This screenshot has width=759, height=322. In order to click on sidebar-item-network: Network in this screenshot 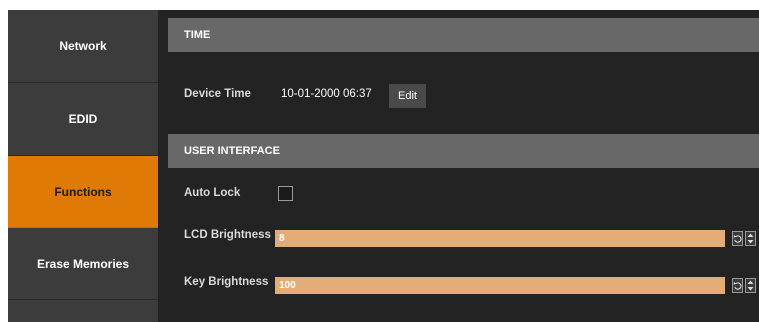, I will do `click(83, 46)`.